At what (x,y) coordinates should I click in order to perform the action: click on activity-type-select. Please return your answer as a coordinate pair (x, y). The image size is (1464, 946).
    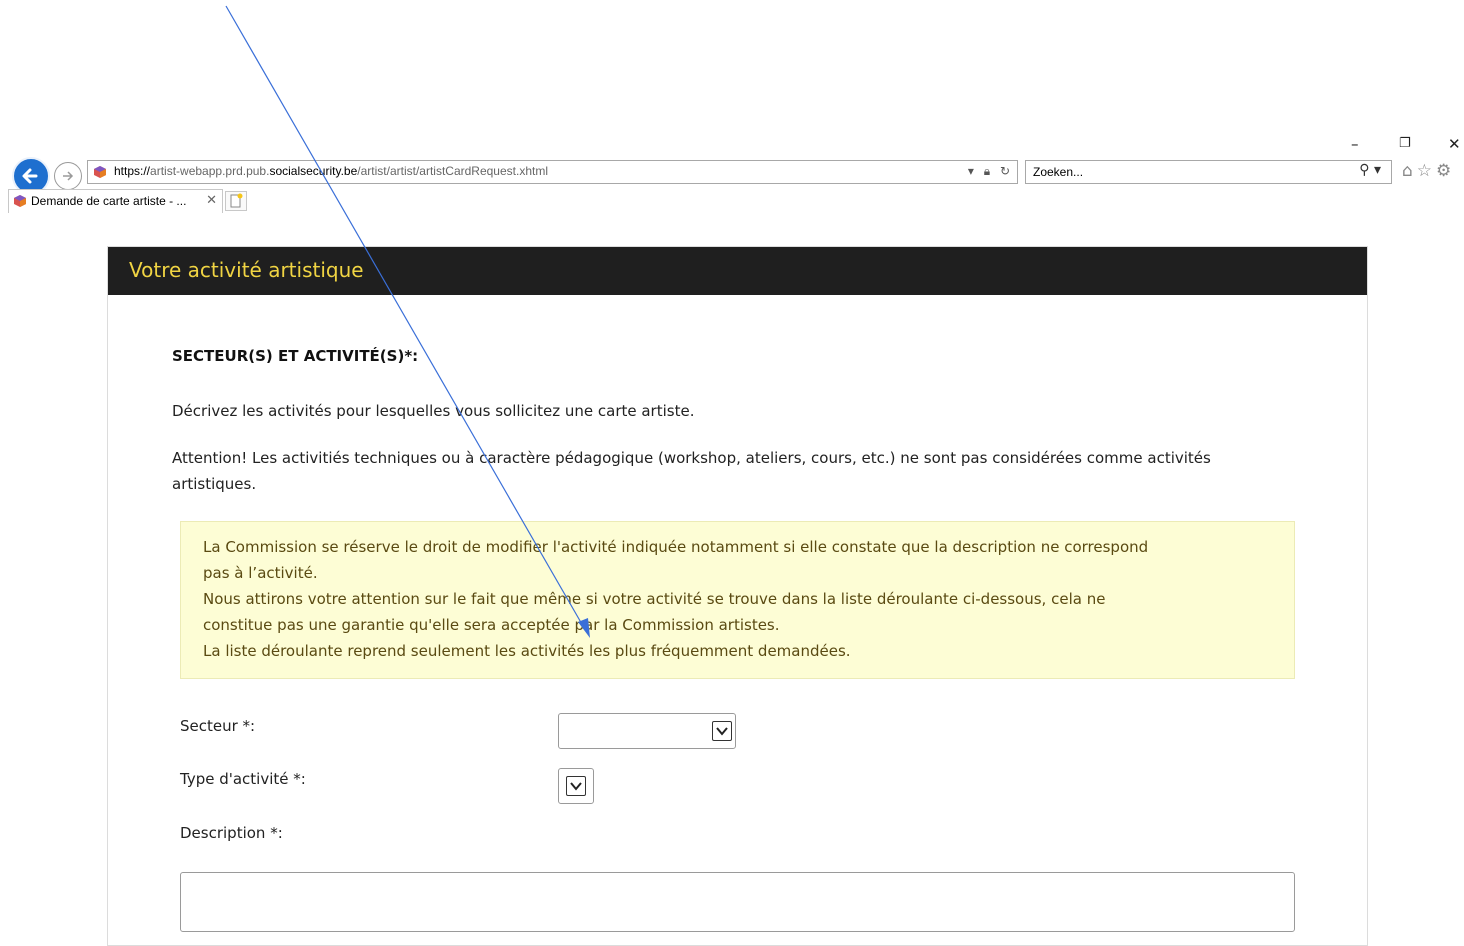
    Looking at the image, I should click on (576, 786).